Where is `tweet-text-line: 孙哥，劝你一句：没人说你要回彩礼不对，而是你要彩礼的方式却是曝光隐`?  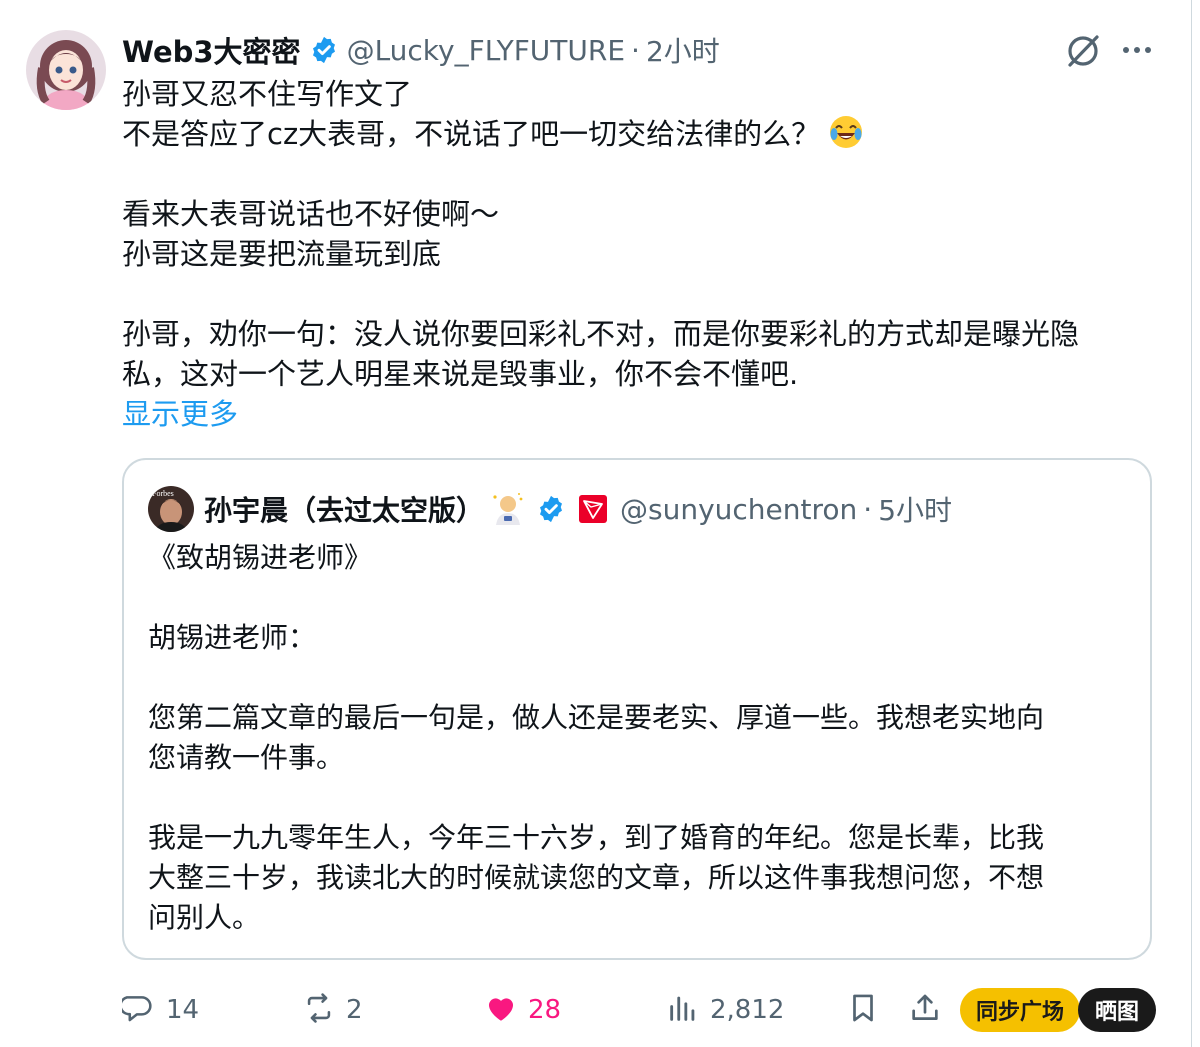 tweet-text-line: 孙哥，劝你一句：没人说你要回彩礼不对，而是你要彩礼的方式却是曝光隐 is located at coordinates (601, 334).